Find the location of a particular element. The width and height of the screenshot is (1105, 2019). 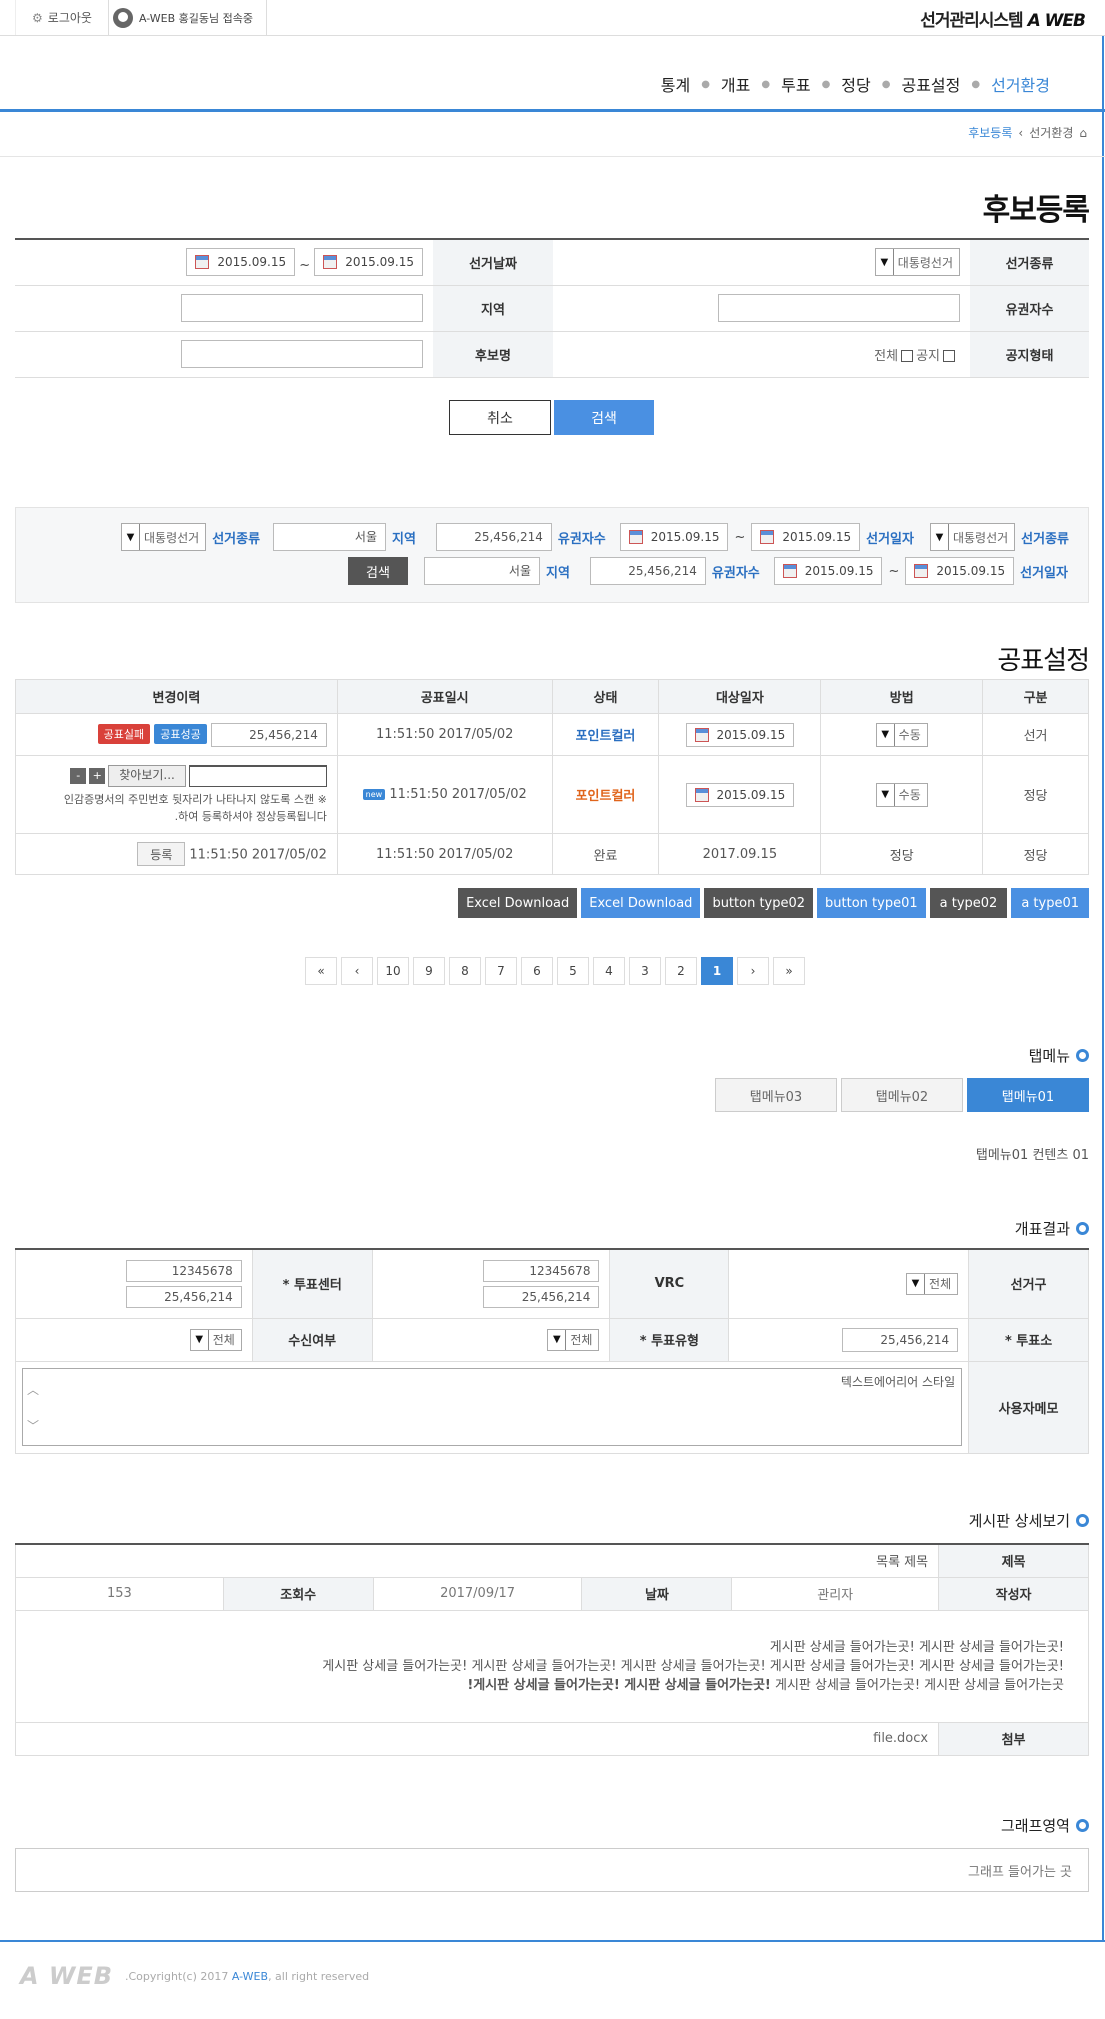

region-input is located at coordinates (302, 308).